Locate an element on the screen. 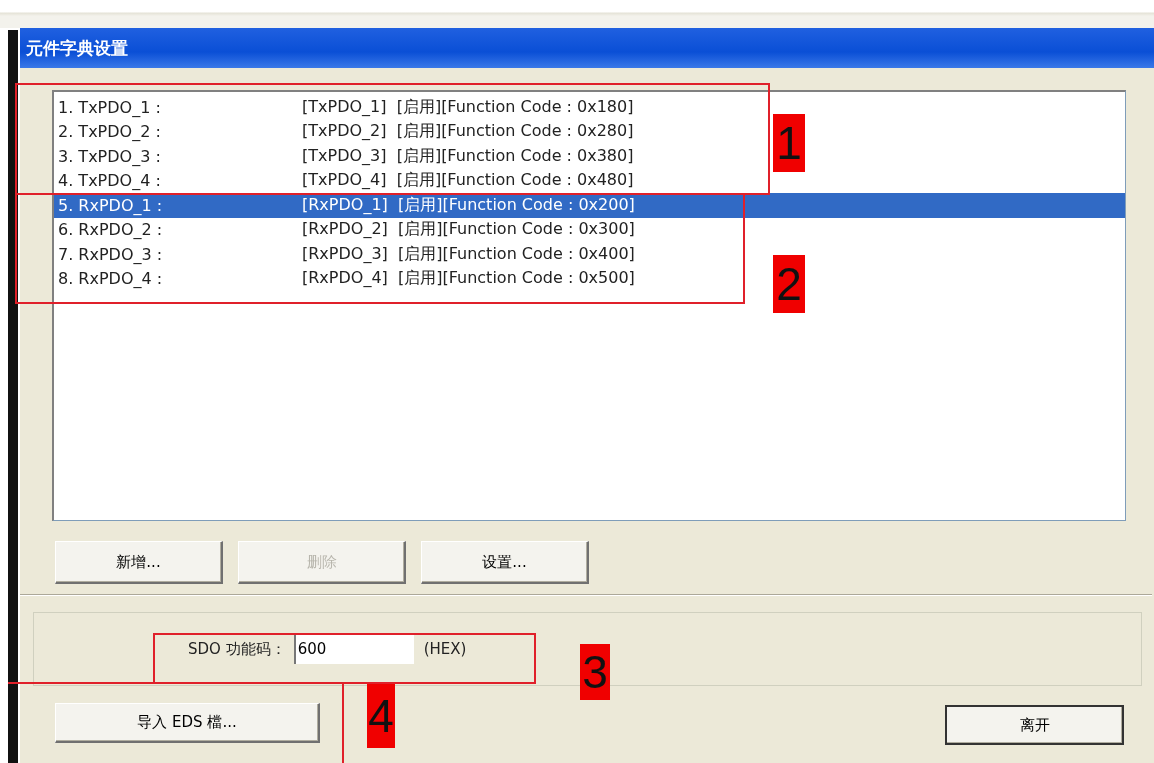 Image resolution: width=1154 pixels, height=763 pixels. pdo-details: [TxPDO_4] [启用][Function Code : 0x480] is located at coordinates (468, 181).